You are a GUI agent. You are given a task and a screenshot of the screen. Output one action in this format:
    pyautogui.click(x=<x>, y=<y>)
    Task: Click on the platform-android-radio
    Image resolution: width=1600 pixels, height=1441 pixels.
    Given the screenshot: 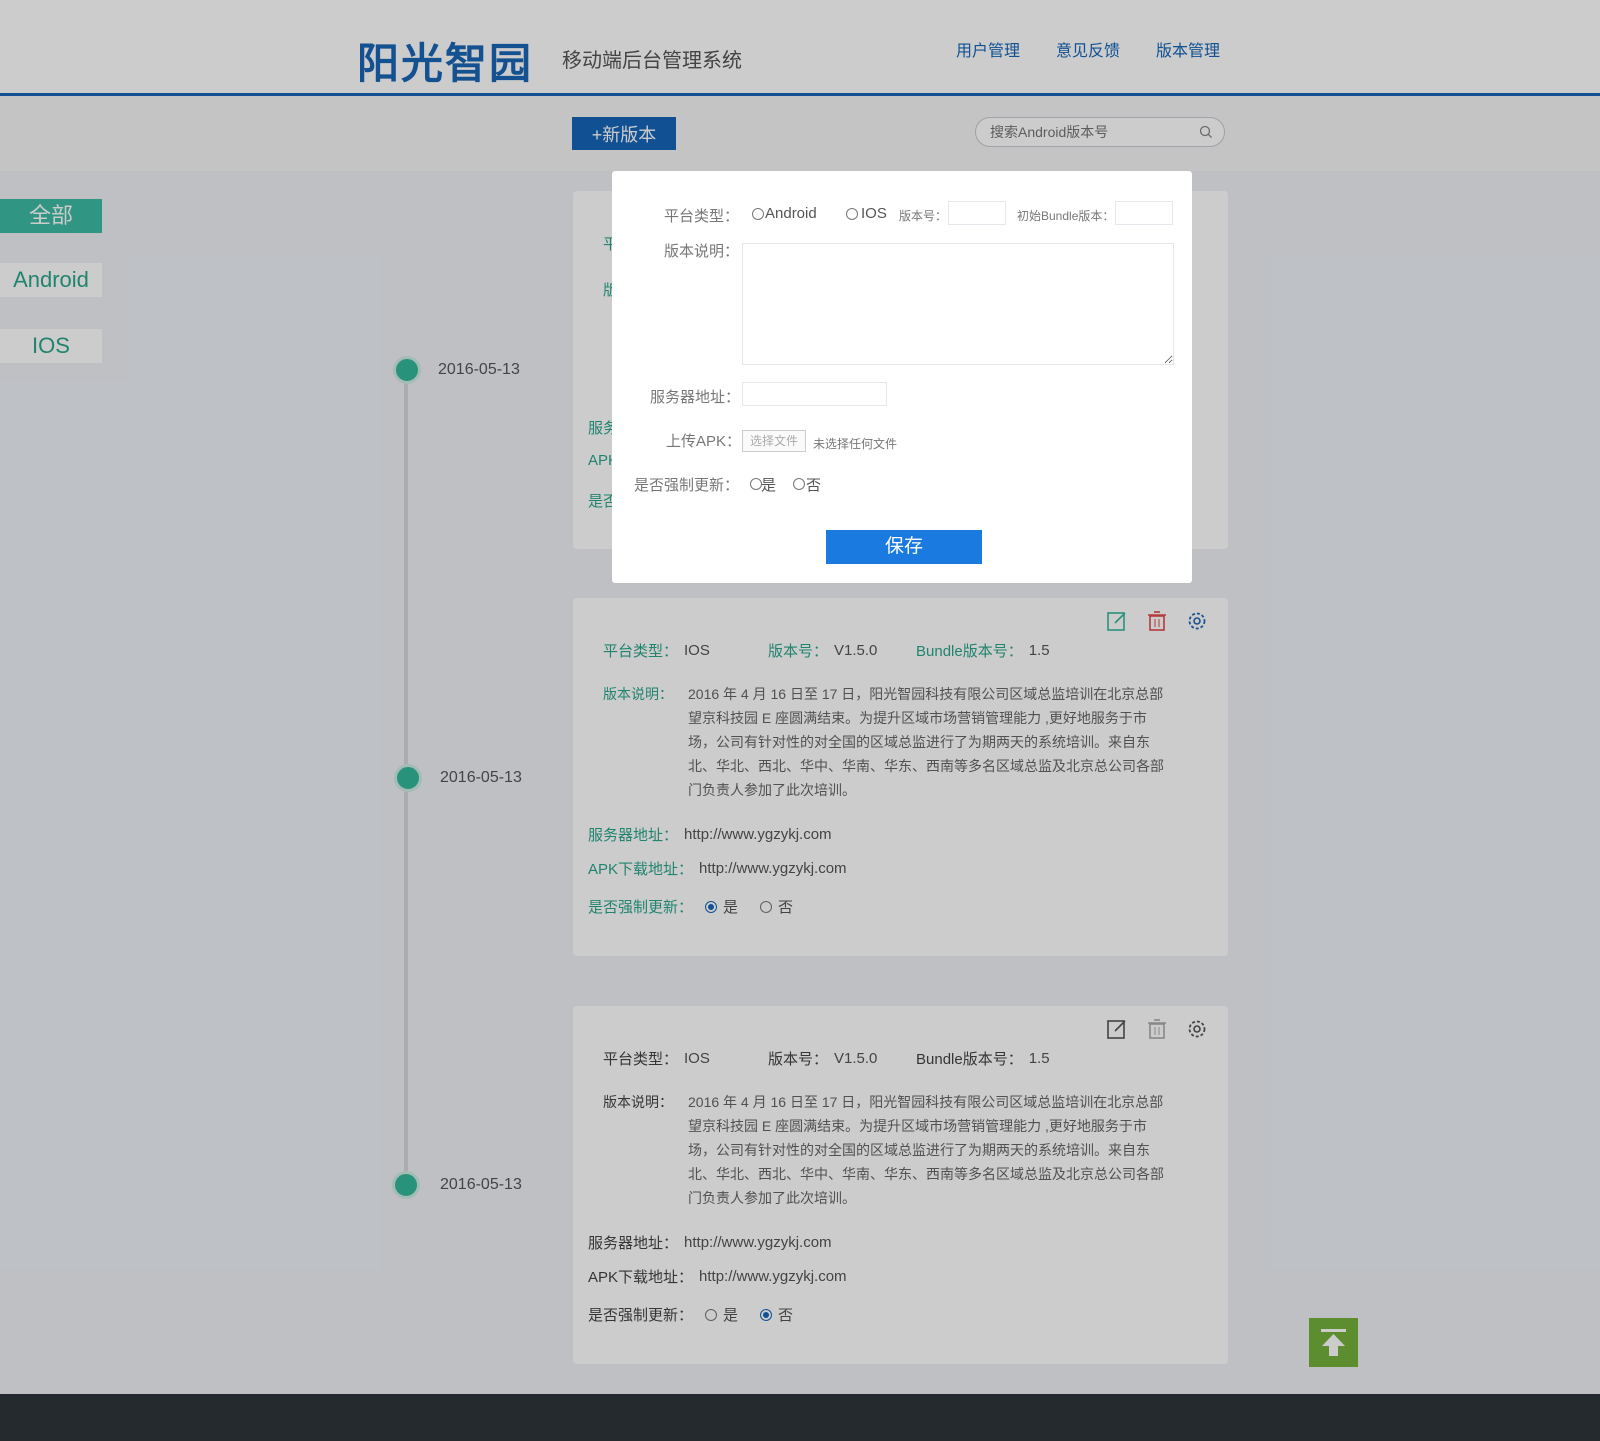 What is the action you would take?
    pyautogui.click(x=758, y=214)
    